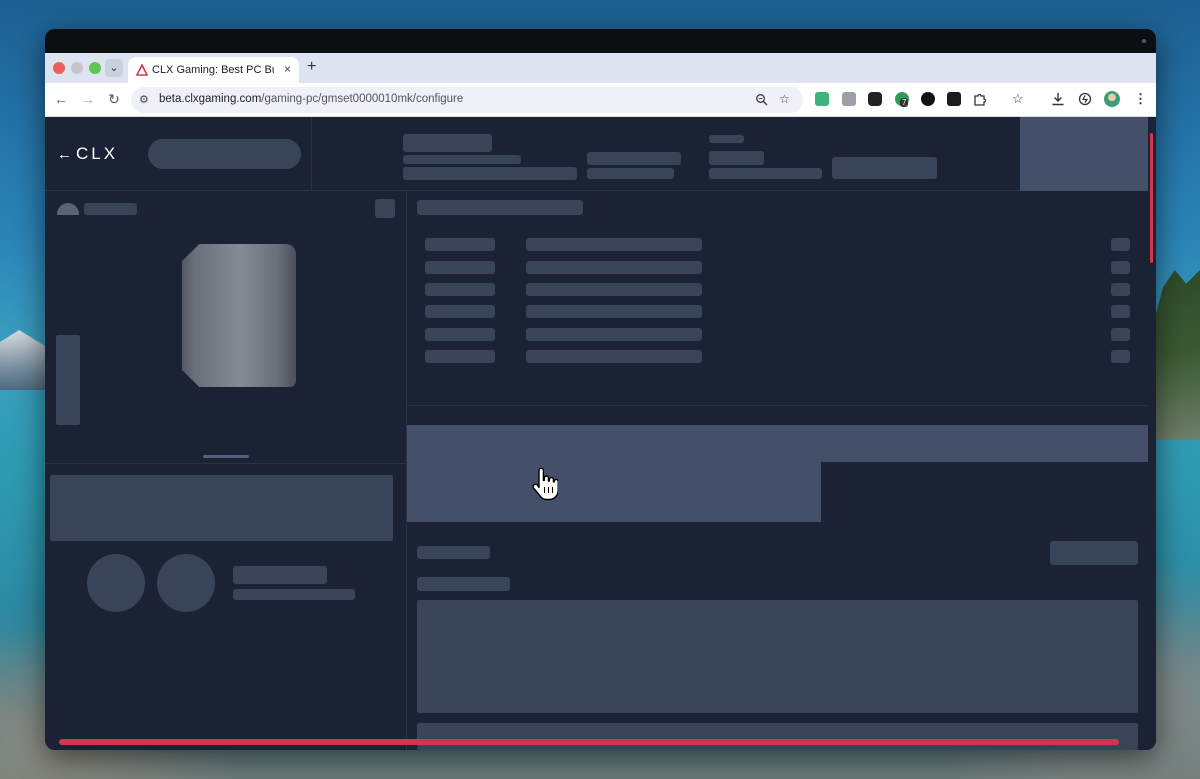 This screenshot has height=779, width=1200. Describe the element at coordinates (545, 484) in the screenshot. I see `hand-cursor-icon` at that location.